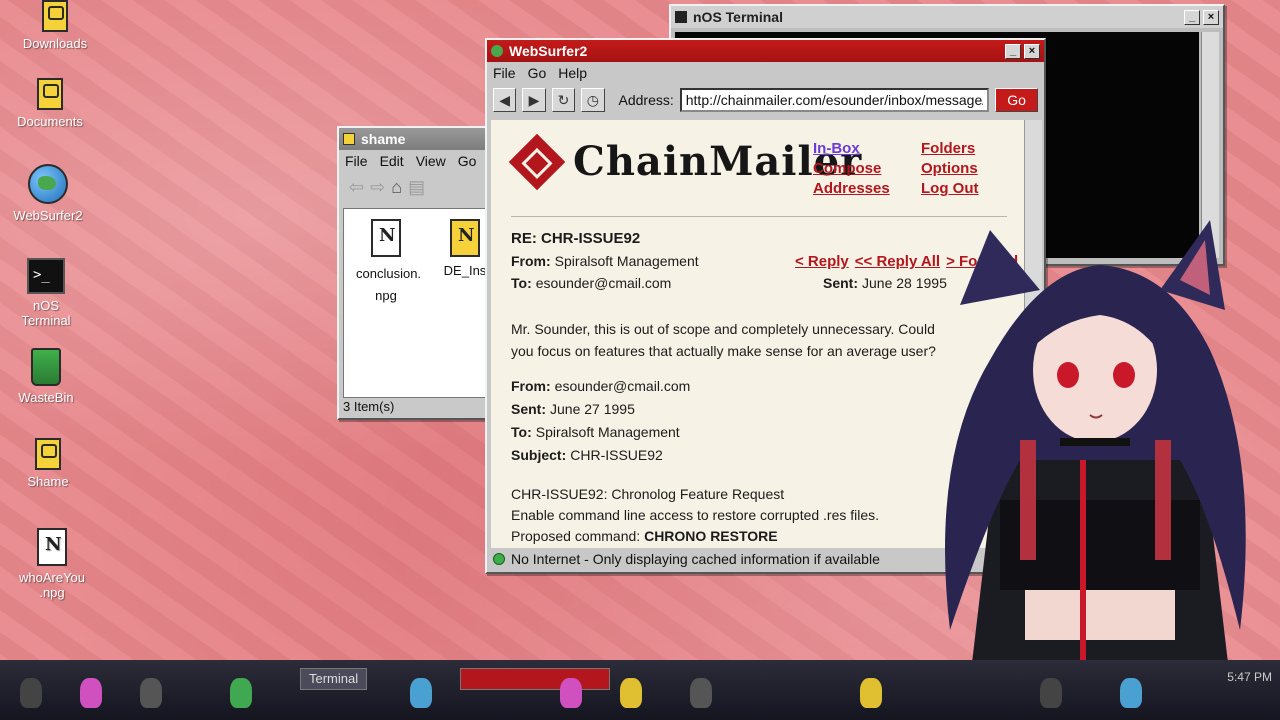  I want to click on back-button: ◀, so click(505, 100).